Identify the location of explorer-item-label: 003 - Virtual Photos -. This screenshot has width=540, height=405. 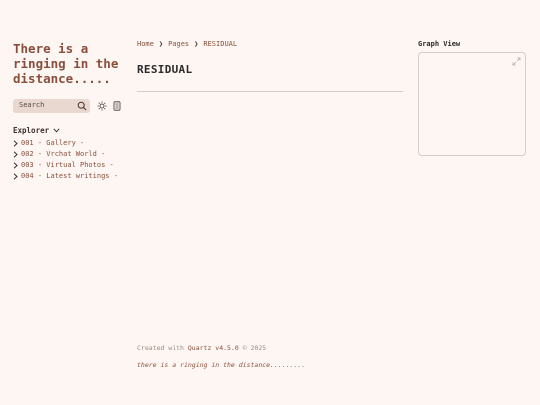
(67, 165).